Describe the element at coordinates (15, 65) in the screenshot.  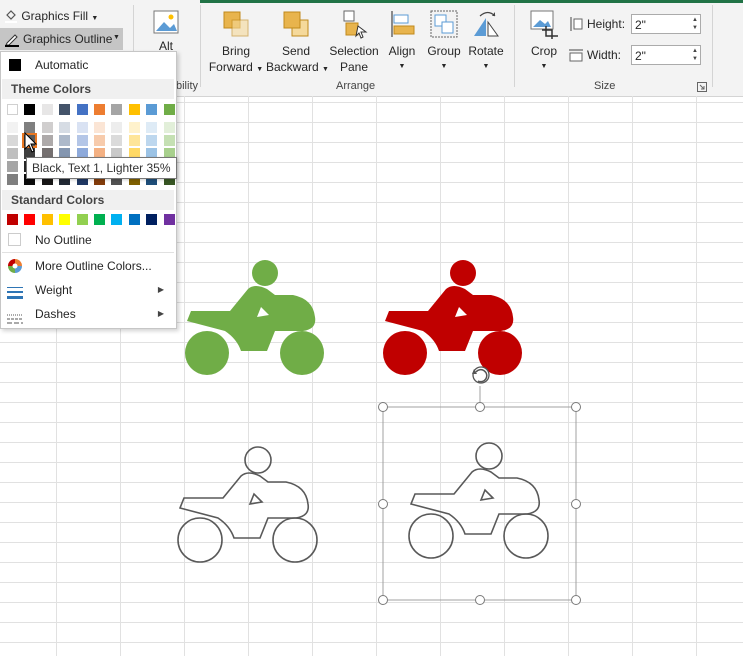
I see `automatic-swatch` at that location.